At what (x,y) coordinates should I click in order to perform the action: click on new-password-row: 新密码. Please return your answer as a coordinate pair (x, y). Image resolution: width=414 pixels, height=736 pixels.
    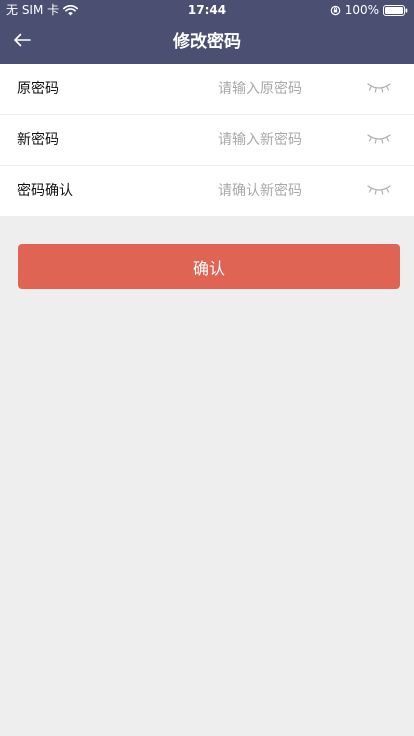
    Looking at the image, I should click on (207, 140).